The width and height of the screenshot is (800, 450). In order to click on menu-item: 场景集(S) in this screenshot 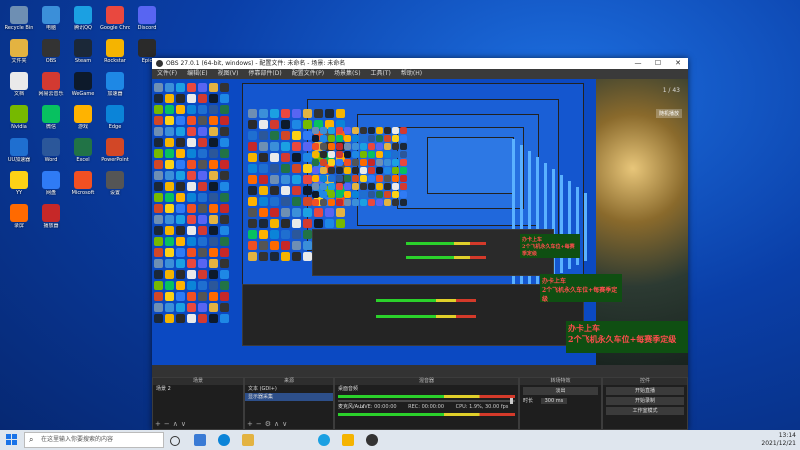, I will do `click(347, 74)`.